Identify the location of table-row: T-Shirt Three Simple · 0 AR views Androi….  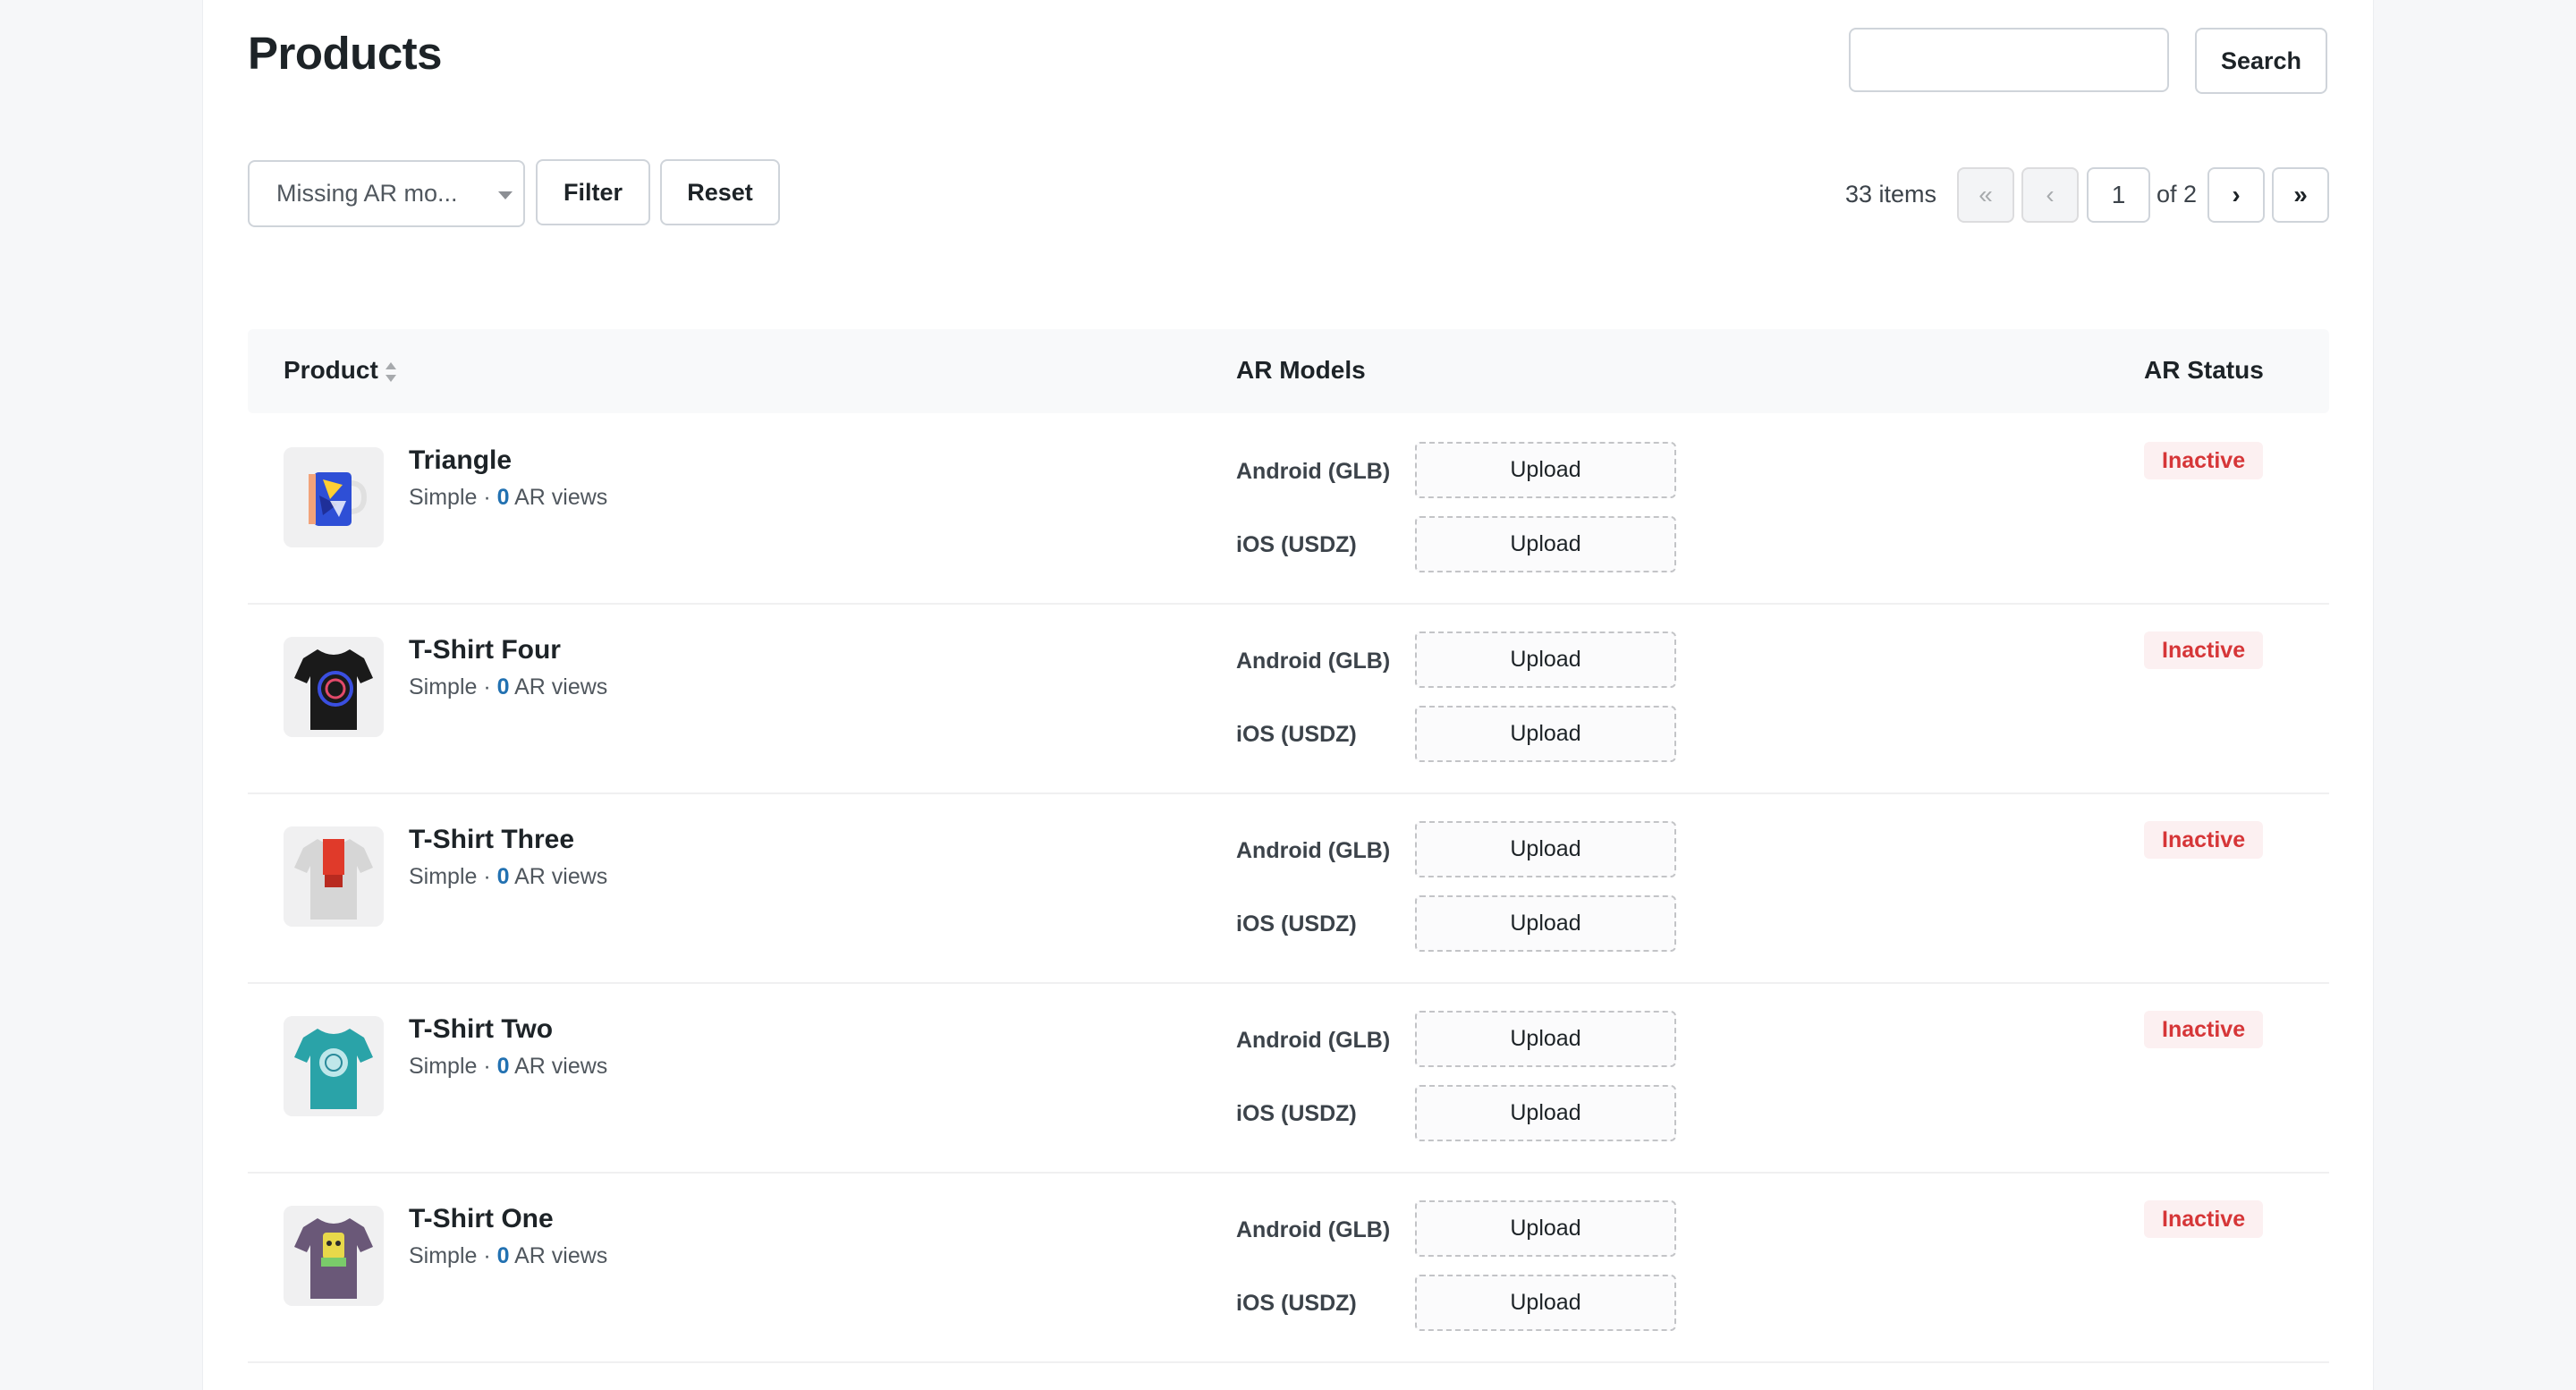
(1288, 888).